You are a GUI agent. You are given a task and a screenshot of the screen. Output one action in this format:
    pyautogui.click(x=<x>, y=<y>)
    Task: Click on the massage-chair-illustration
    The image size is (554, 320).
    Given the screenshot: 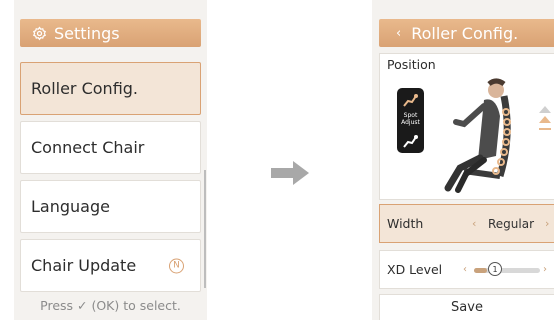 What is the action you would take?
    pyautogui.click(x=477, y=135)
    